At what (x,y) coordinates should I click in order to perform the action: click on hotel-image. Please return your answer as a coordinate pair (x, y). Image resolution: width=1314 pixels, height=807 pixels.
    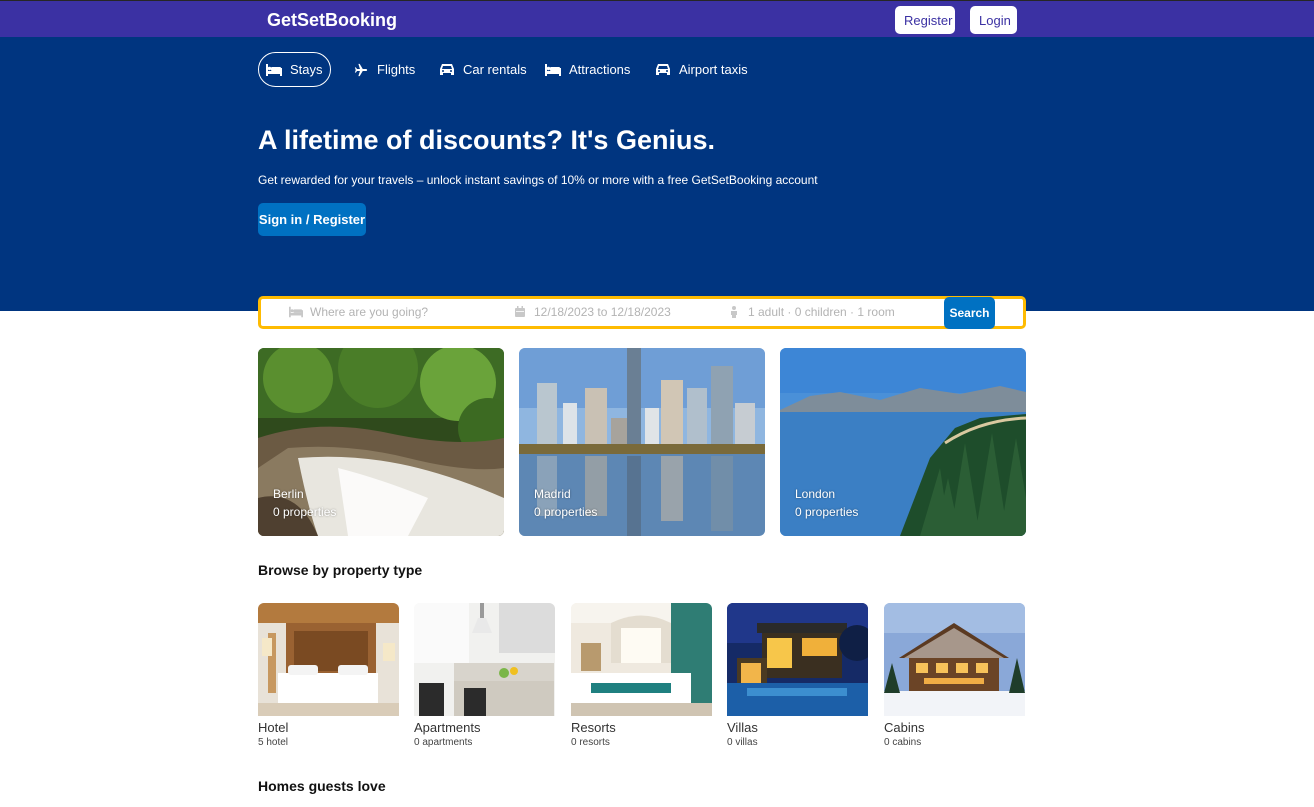
    Looking at the image, I should click on (328, 659).